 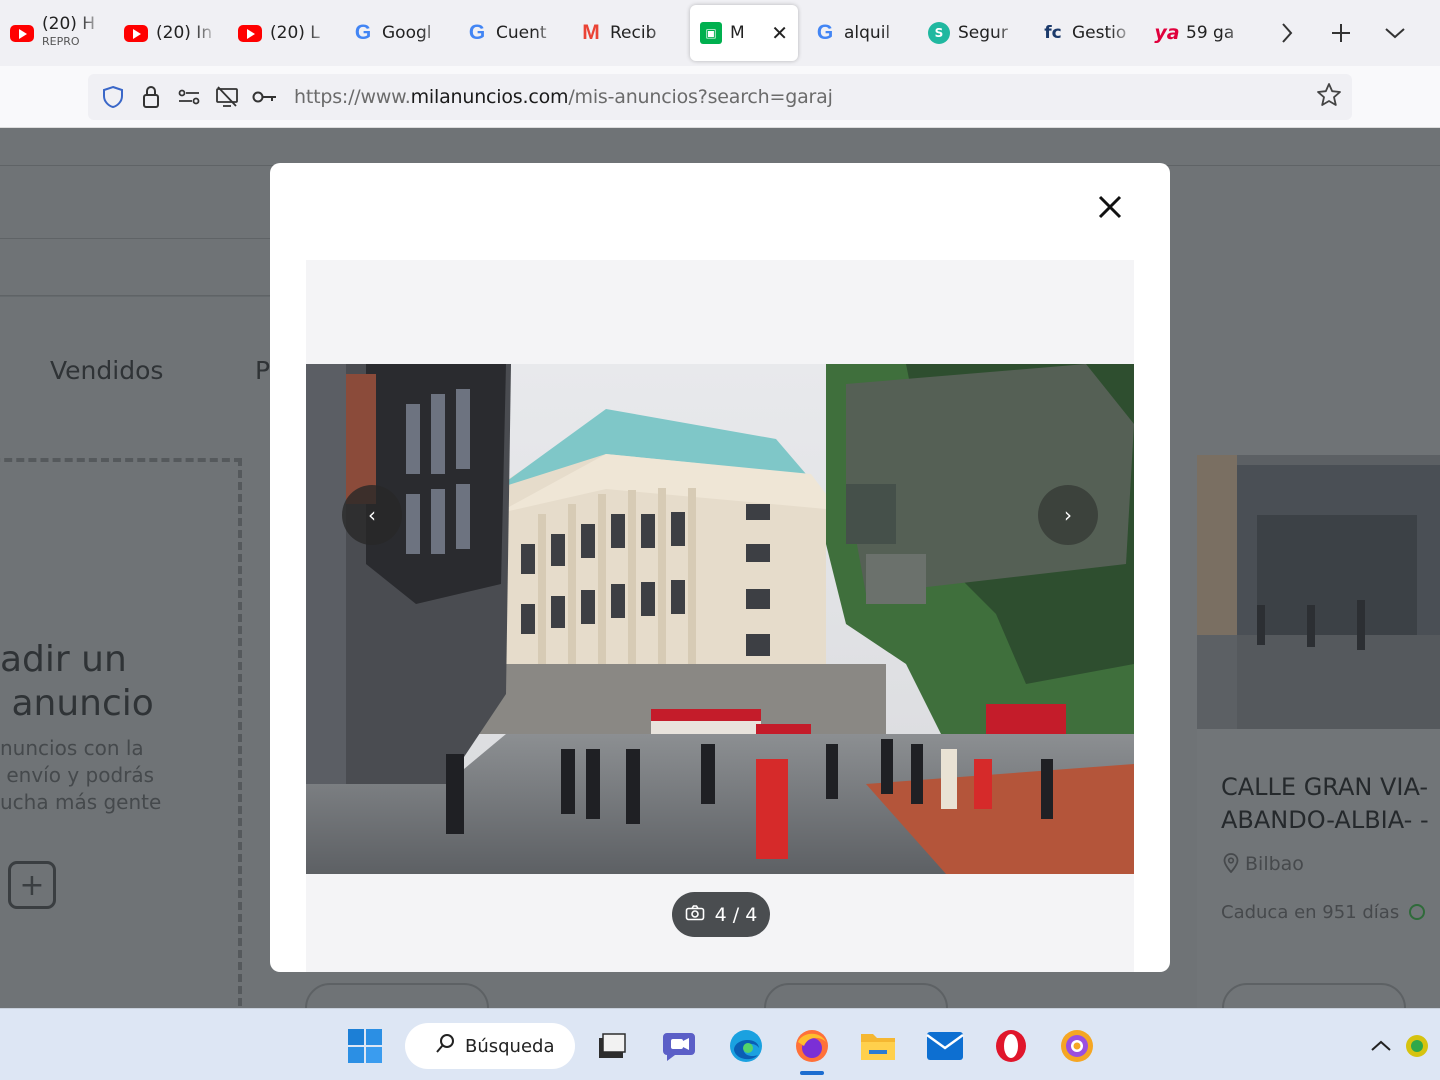 What do you see at coordinates (1011, 1046) in the screenshot?
I see `opera-icon` at bounding box center [1011, 1046].